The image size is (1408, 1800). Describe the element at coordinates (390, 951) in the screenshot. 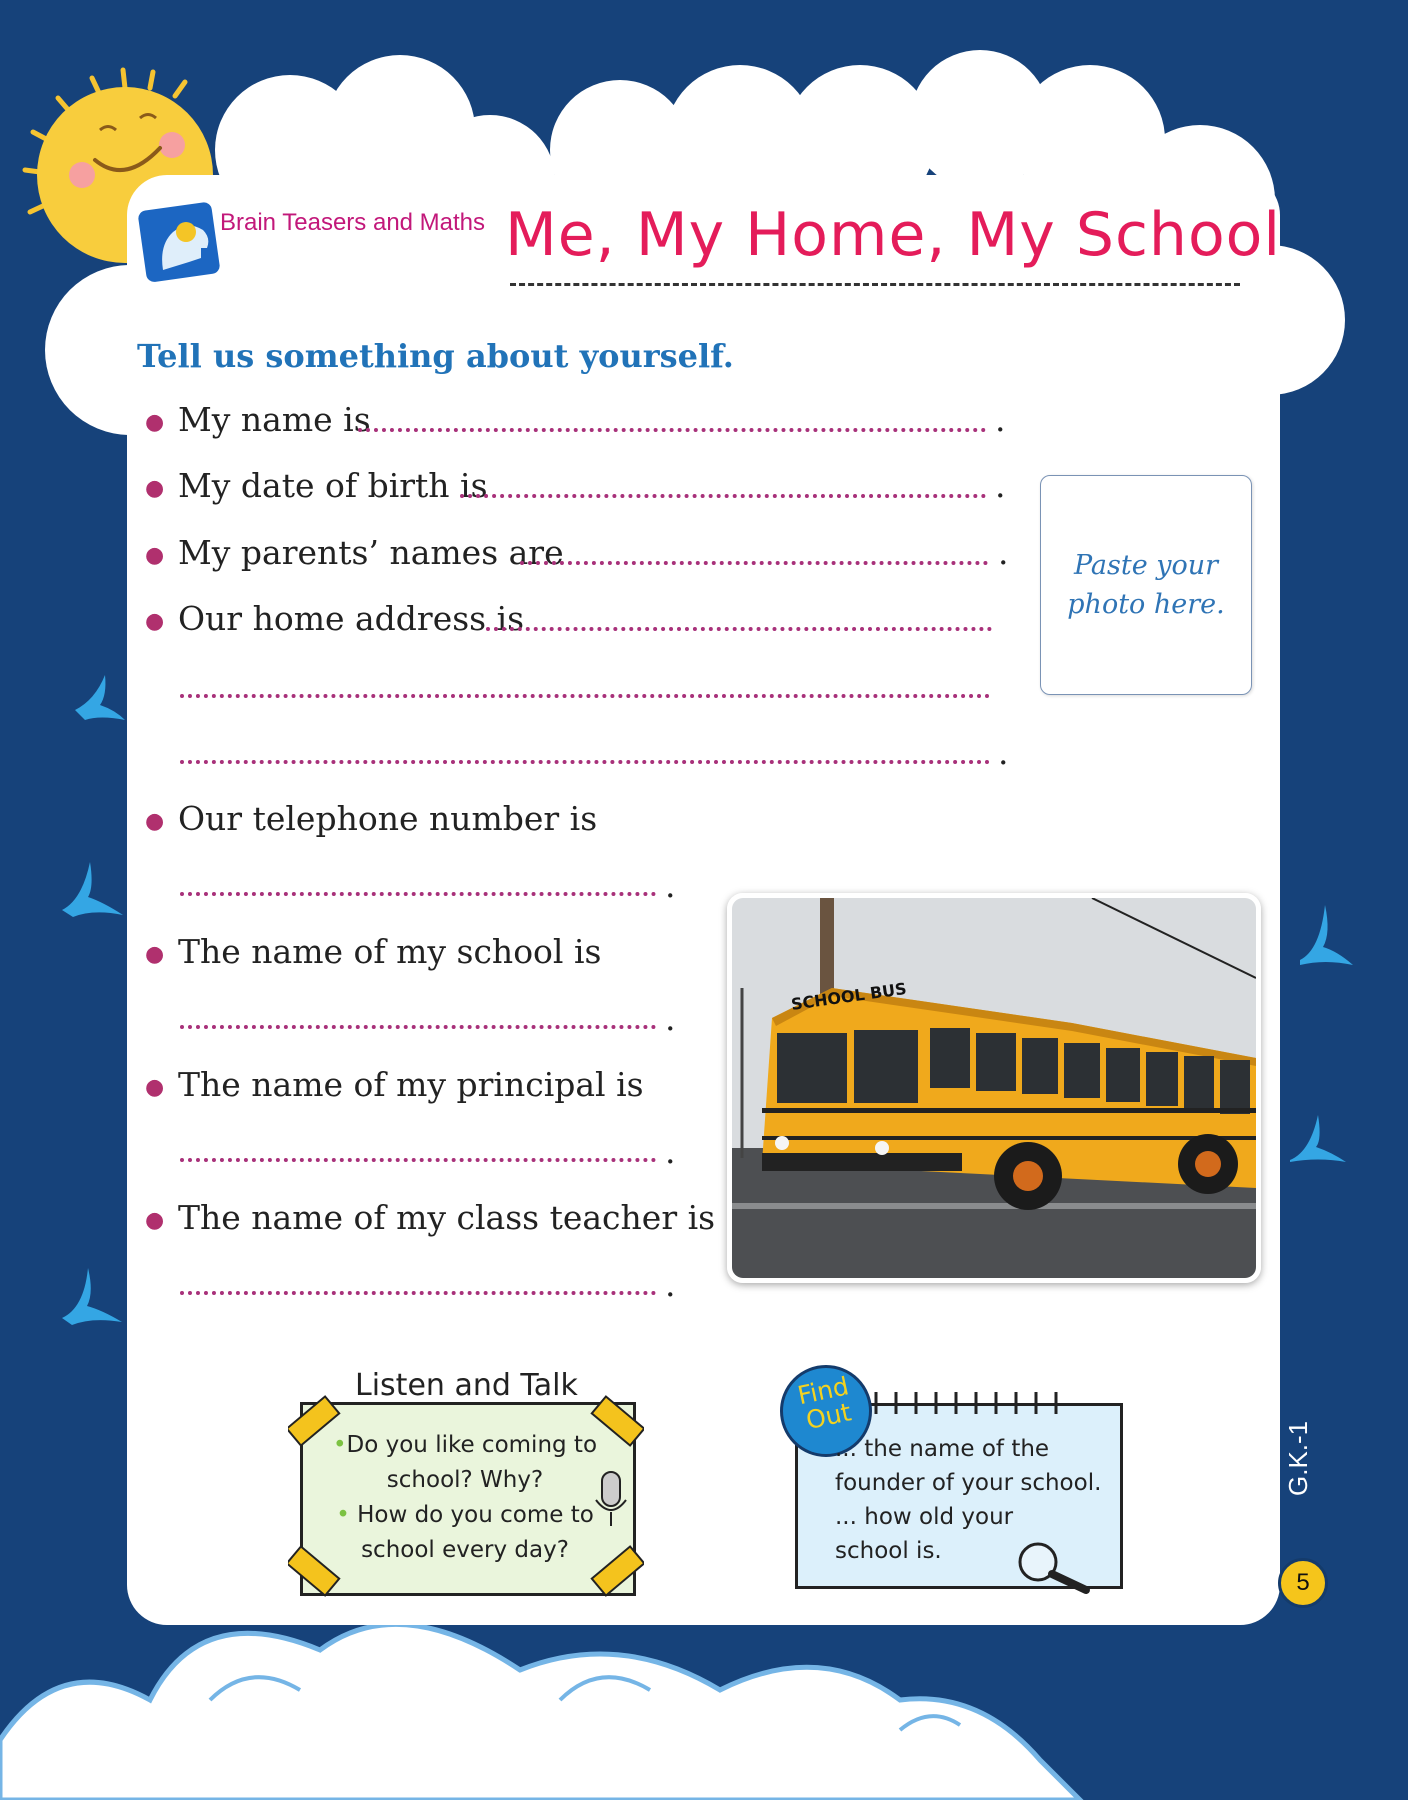

I see `field-label-school: The name of my school is` at that location.